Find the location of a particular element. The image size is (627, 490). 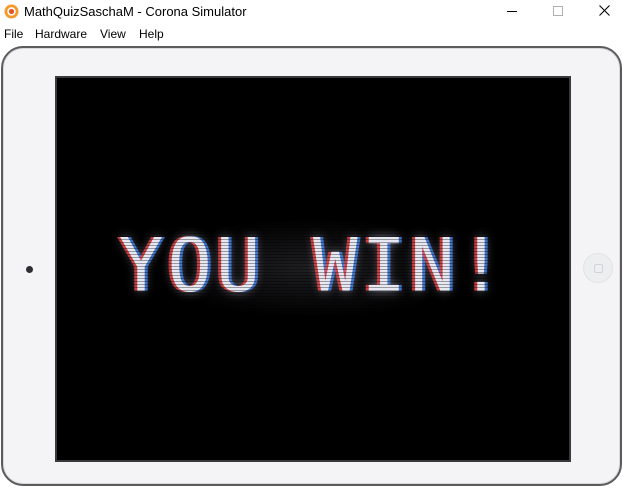

menu-help: Help is located at coordinates (151, 34).